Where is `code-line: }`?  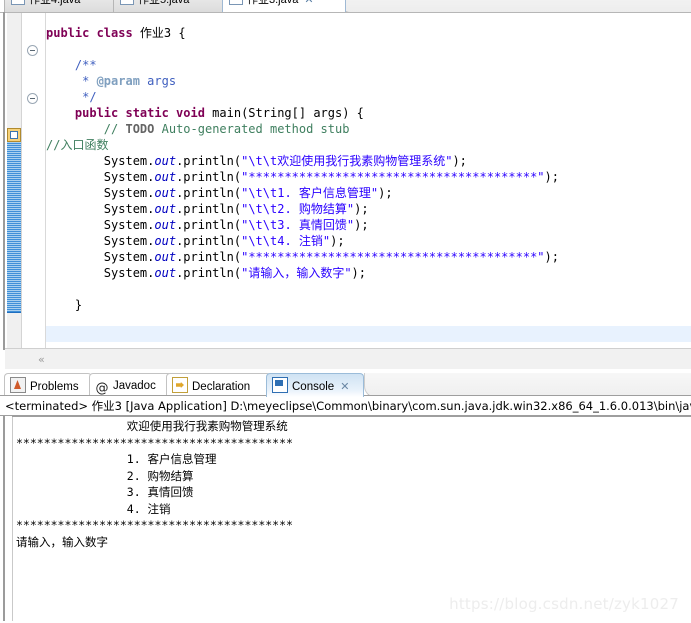 code-line: } is located at coordinates (64, 305).